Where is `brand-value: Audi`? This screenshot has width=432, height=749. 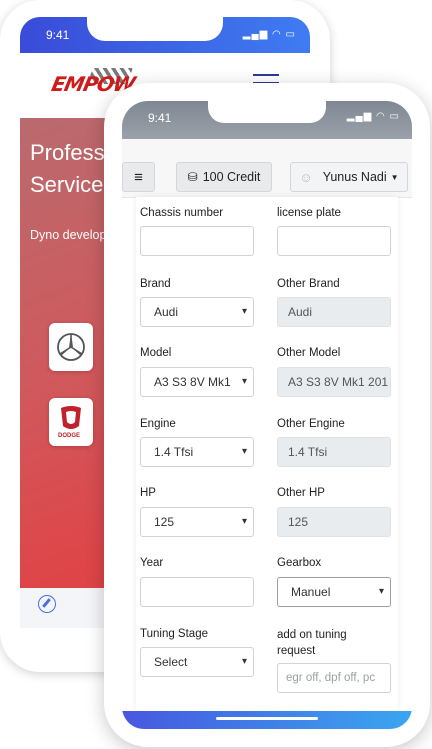
brand-value: Audi is located at coordinates (166, 312).